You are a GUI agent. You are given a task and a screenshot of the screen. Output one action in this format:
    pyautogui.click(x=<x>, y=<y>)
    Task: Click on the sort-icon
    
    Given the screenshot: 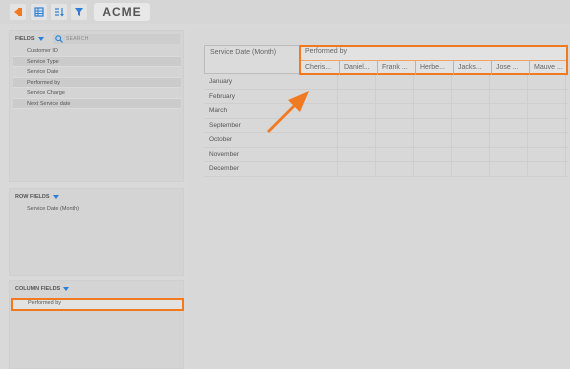 What is the action you would take?
    pyautogui.click(x=59, y=12)
    